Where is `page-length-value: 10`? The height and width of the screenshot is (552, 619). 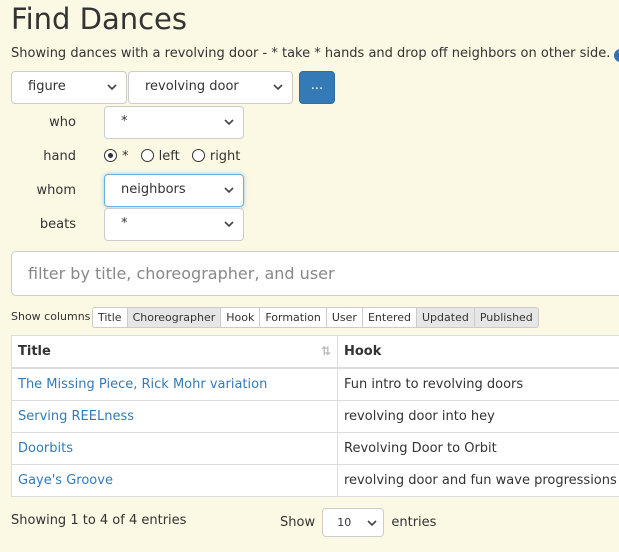 page-length-value: 10 is located at coordinates (344, 522).